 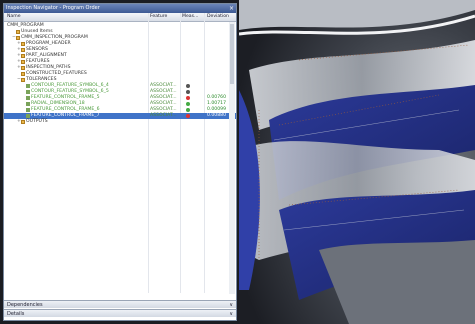 What do you see at coordinates (120, 313) in the screenshot?
I see `details-bar: Details ∨` at bounding box center [120, 313].